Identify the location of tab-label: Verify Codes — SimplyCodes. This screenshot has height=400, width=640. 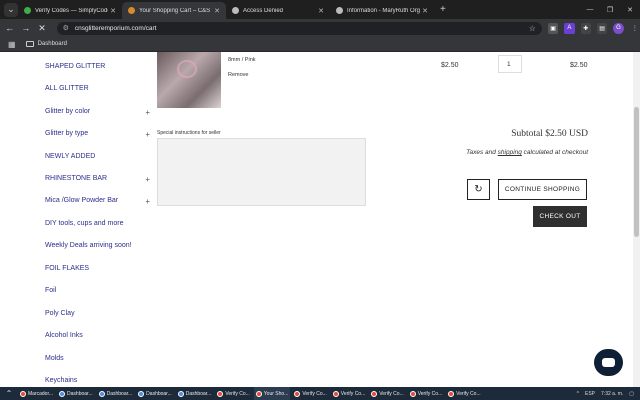
(71, 10).